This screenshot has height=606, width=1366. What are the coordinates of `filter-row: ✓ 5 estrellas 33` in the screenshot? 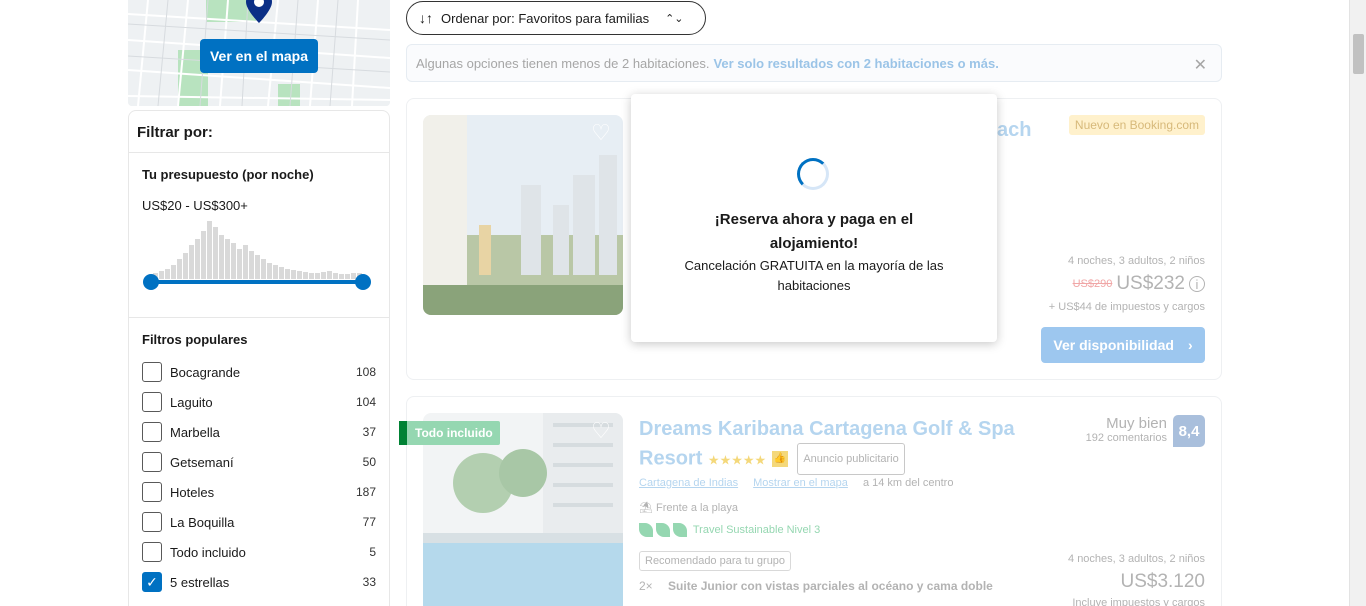 It's located at (259, 582).